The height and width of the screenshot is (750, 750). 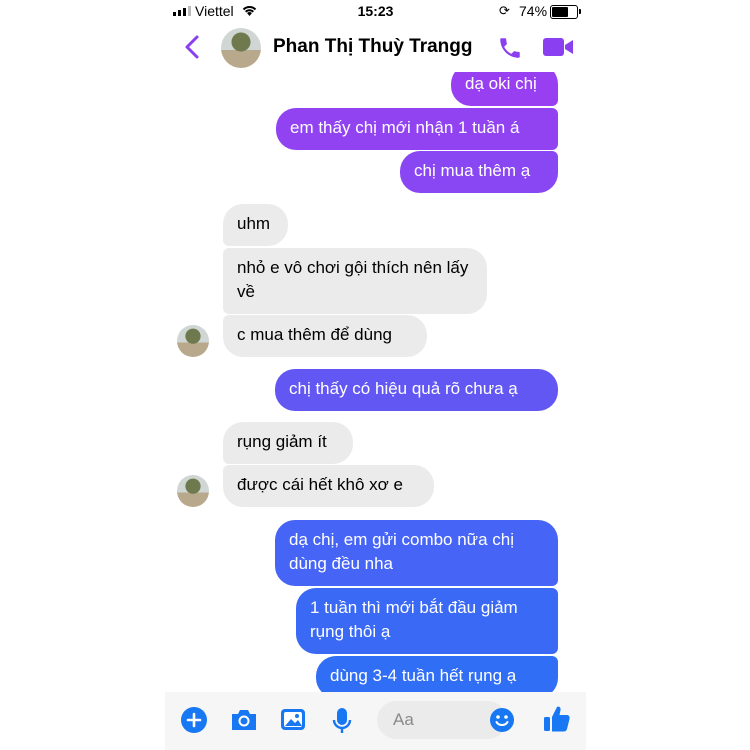 What do you see at coordinates (504, 10) in the screenshot?
I see `rotation-lock-icon: ⟳` at bounding box center [504, 10].